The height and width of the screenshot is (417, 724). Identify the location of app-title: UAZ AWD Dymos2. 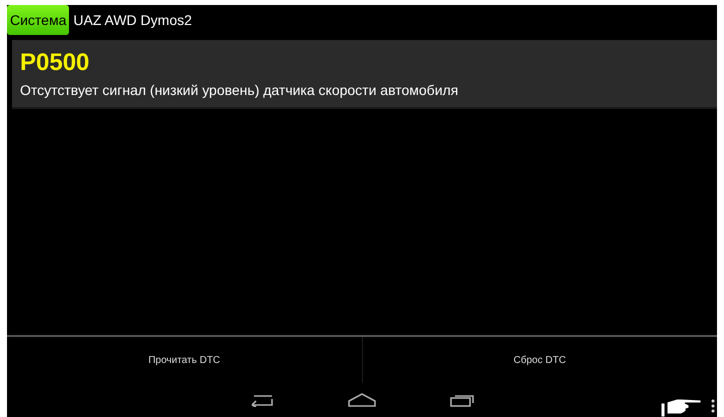
(132, 20).